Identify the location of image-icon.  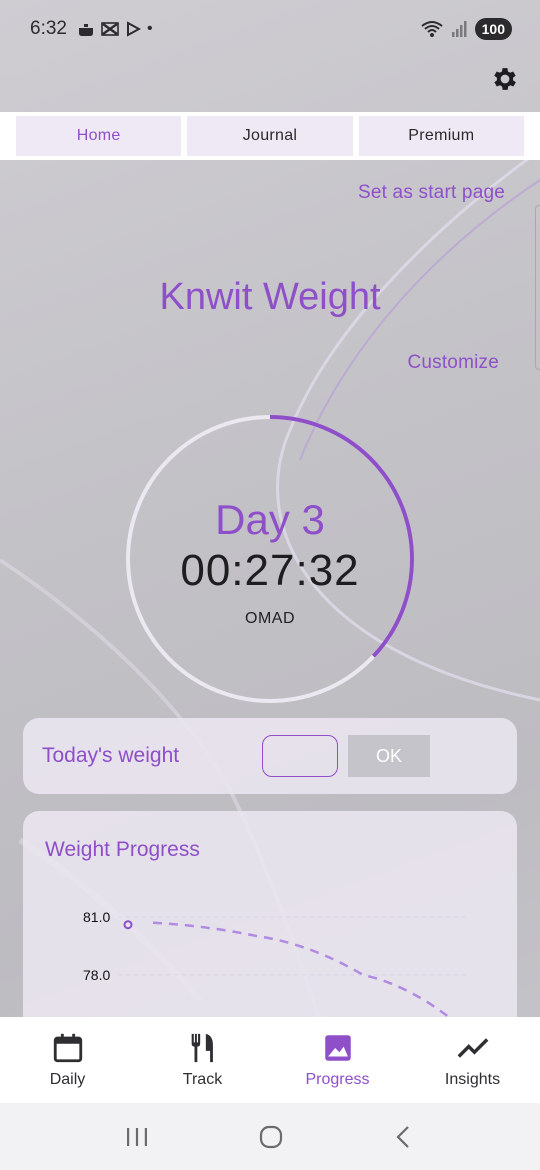
(337, 1048).